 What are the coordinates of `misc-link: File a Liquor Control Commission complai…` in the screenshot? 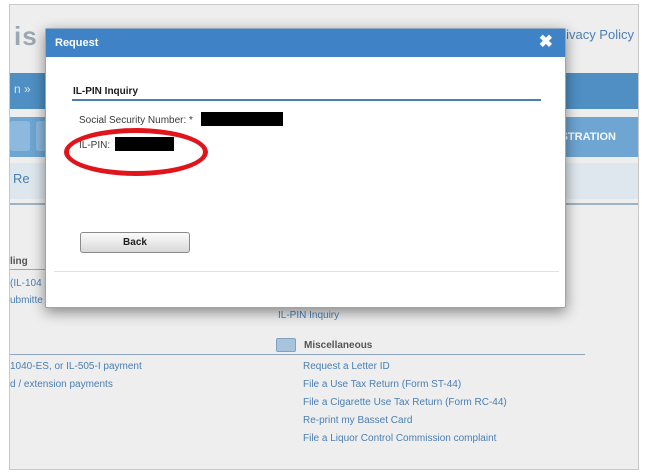 It's located at (399, 438).